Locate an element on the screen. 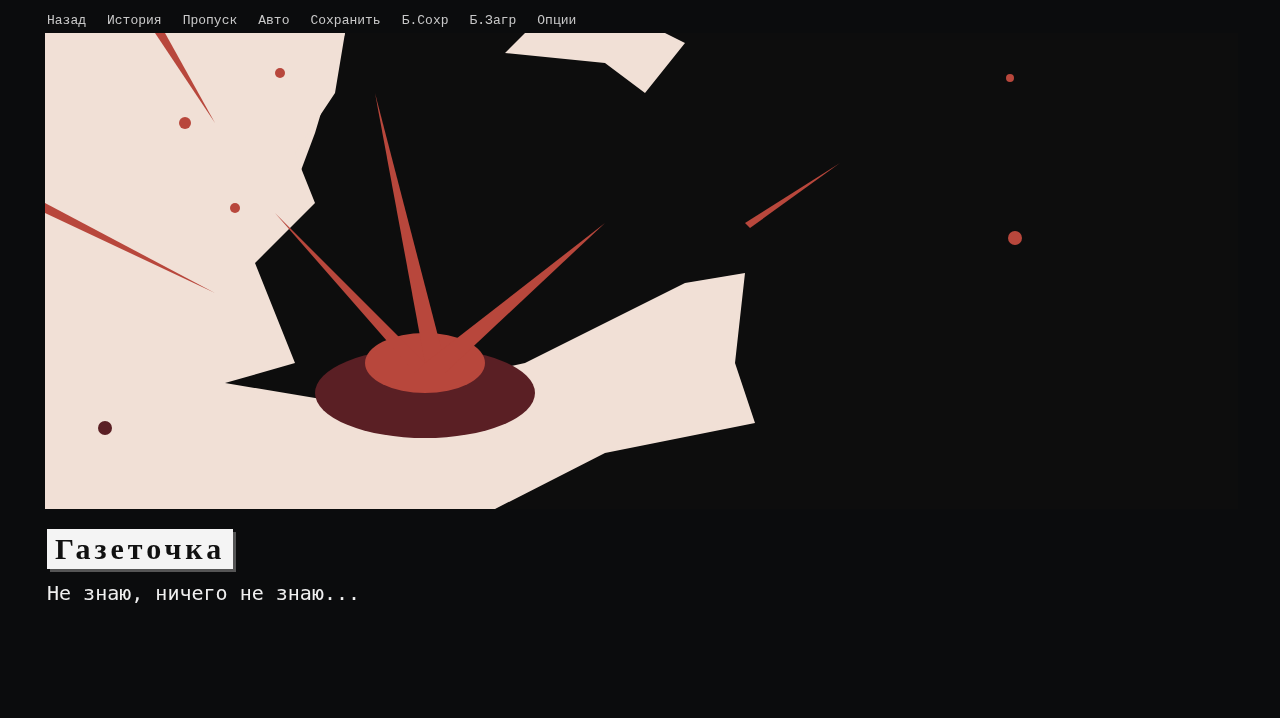 The image size is (1280, 718). menu-button: Б.Загр is located at coordinates (493, 20).